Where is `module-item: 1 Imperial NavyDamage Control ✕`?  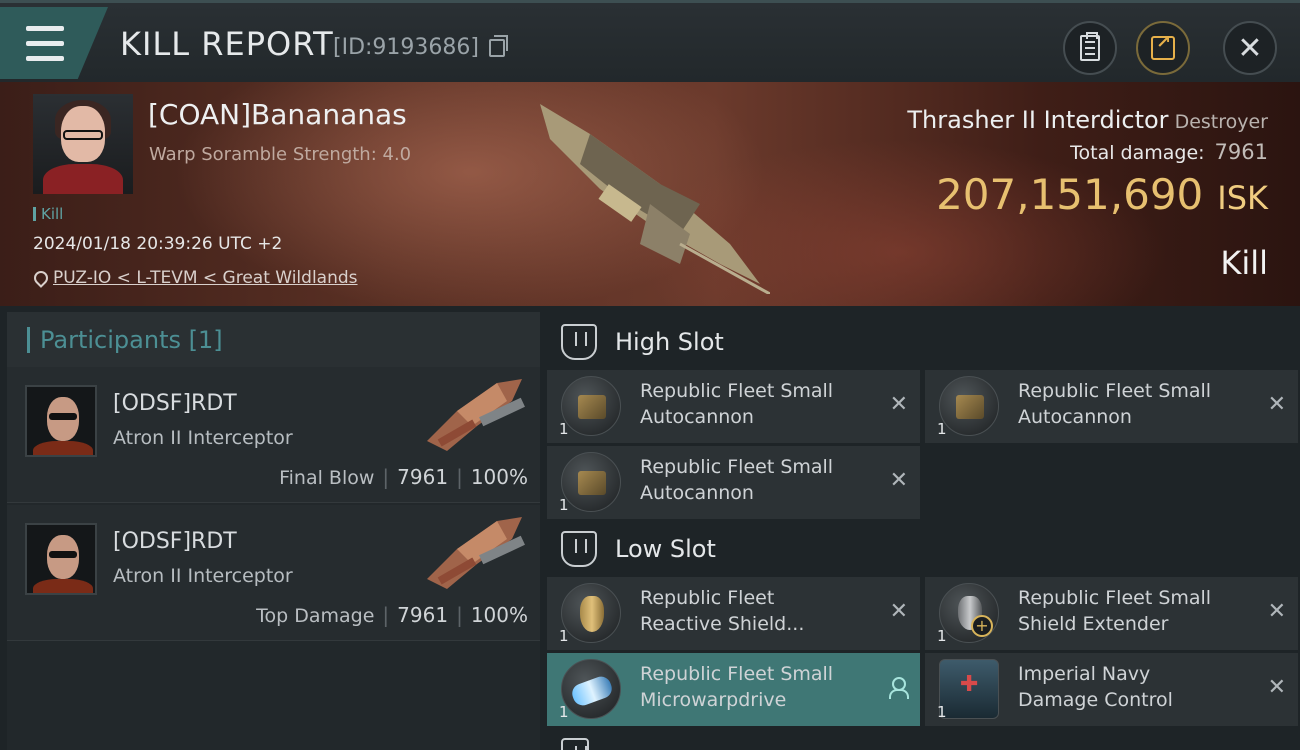
module-item: 1 Imperial NavyDamage Control ✕ is located at coordinates (1111, 689).